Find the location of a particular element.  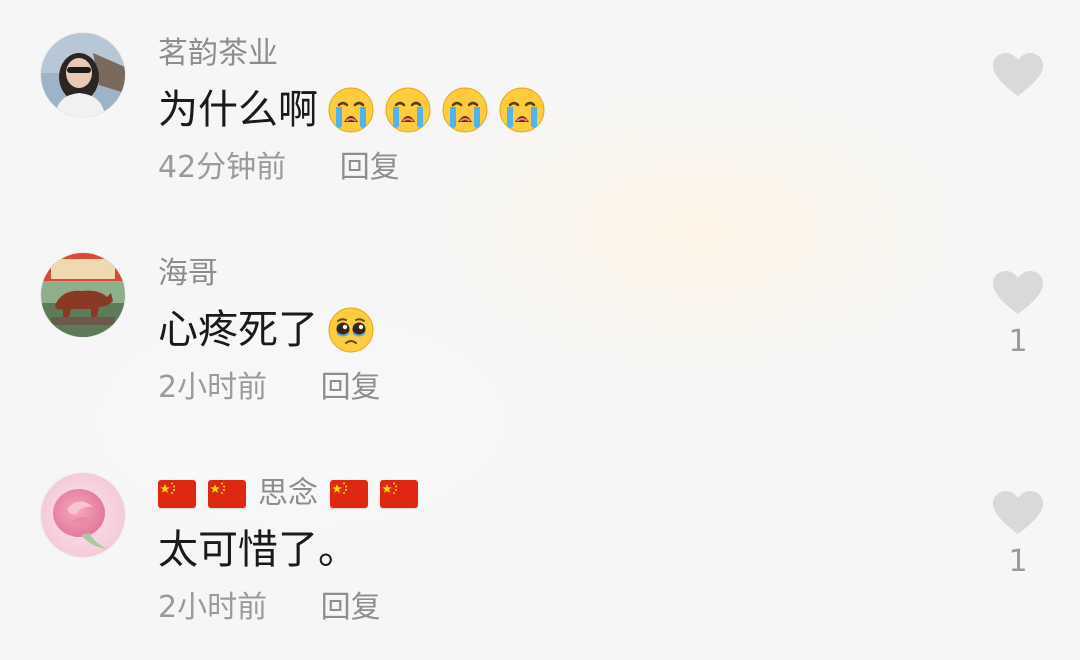

comment-time: 42分钟前 is located at coordinates (222, 167).